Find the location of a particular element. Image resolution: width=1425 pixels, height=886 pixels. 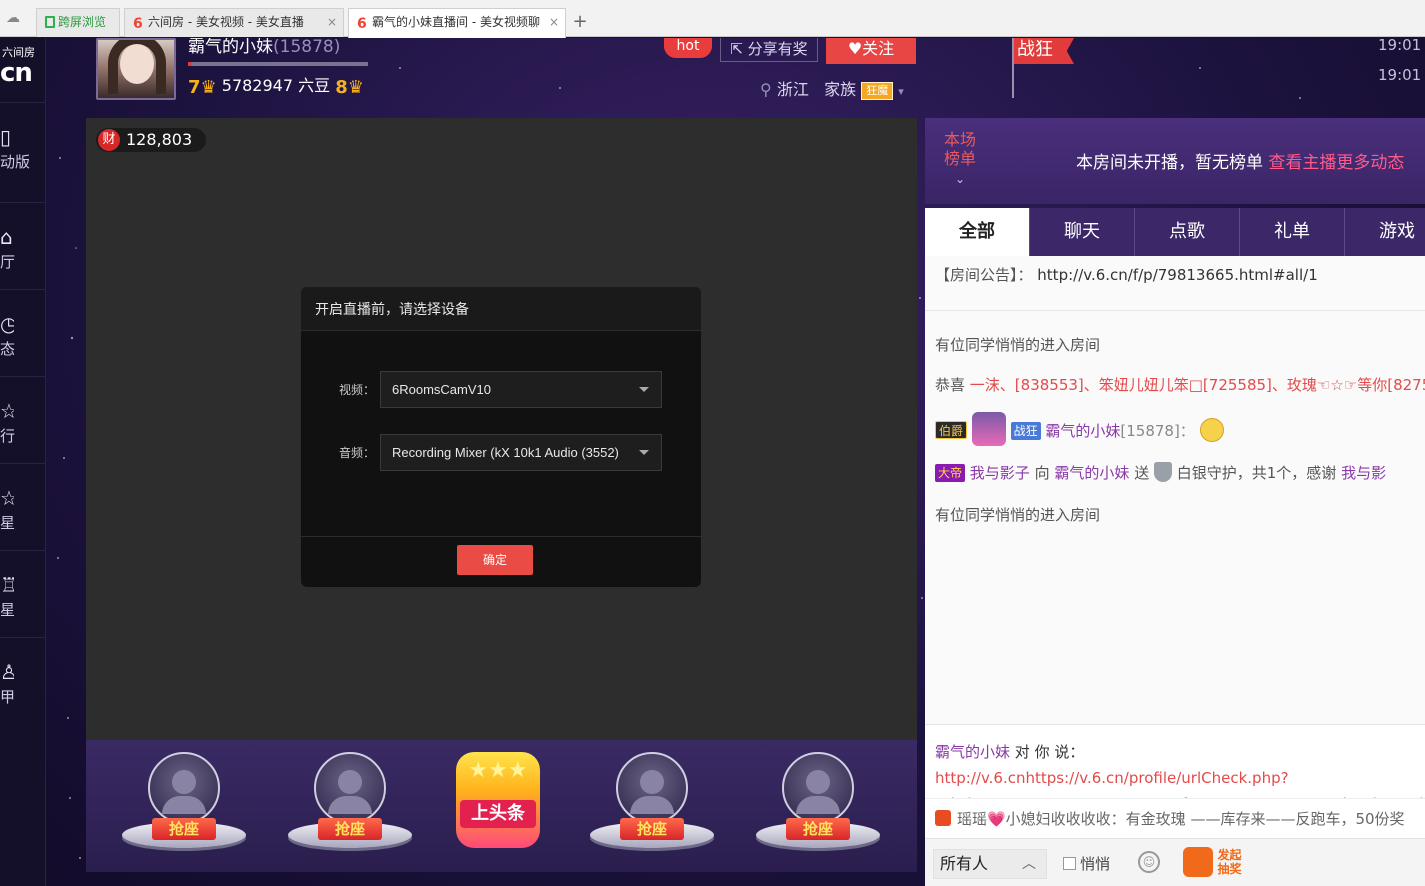

lottery-icon is located at coordinates (1198, 862).